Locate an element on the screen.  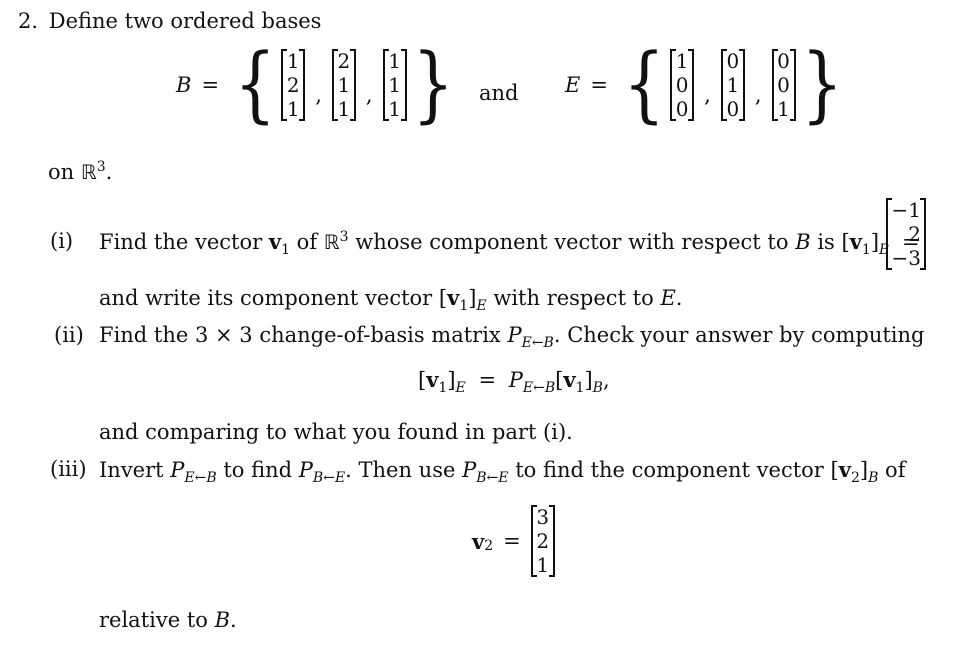
basis-e-vector-1: 1 0 0 is located at coordinates (682, 85).